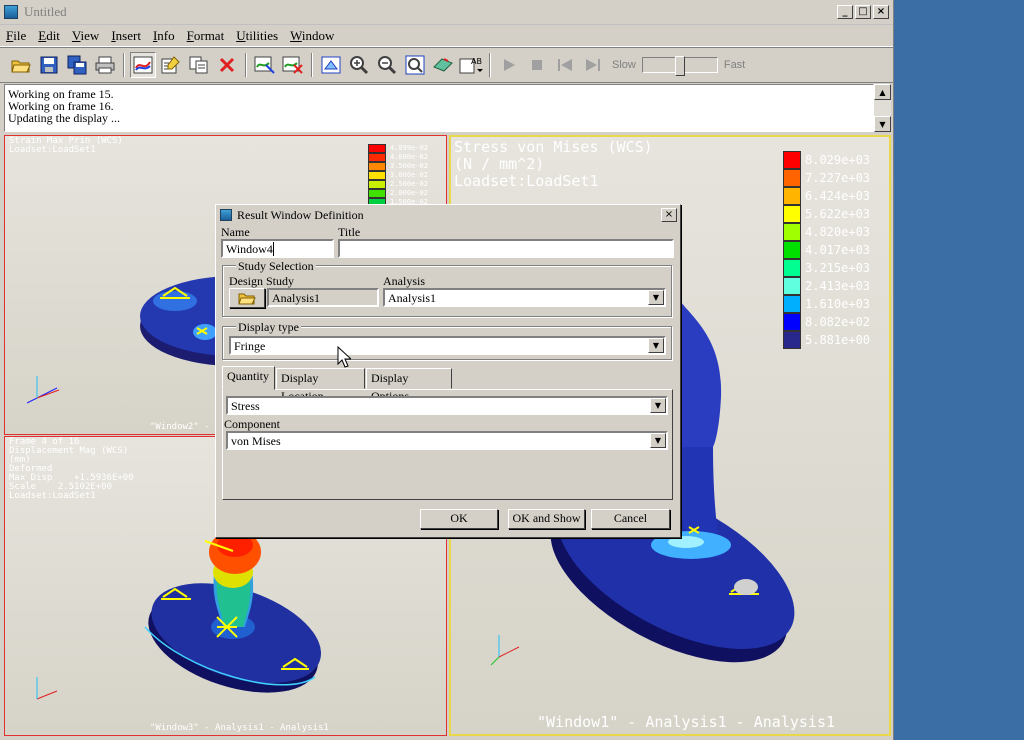 The width and height of the screenshot is (1024, 740). Describe the element at coordinates (61, 94) in the screenshot. I see `status-line: Working on frame 15.` at that location.